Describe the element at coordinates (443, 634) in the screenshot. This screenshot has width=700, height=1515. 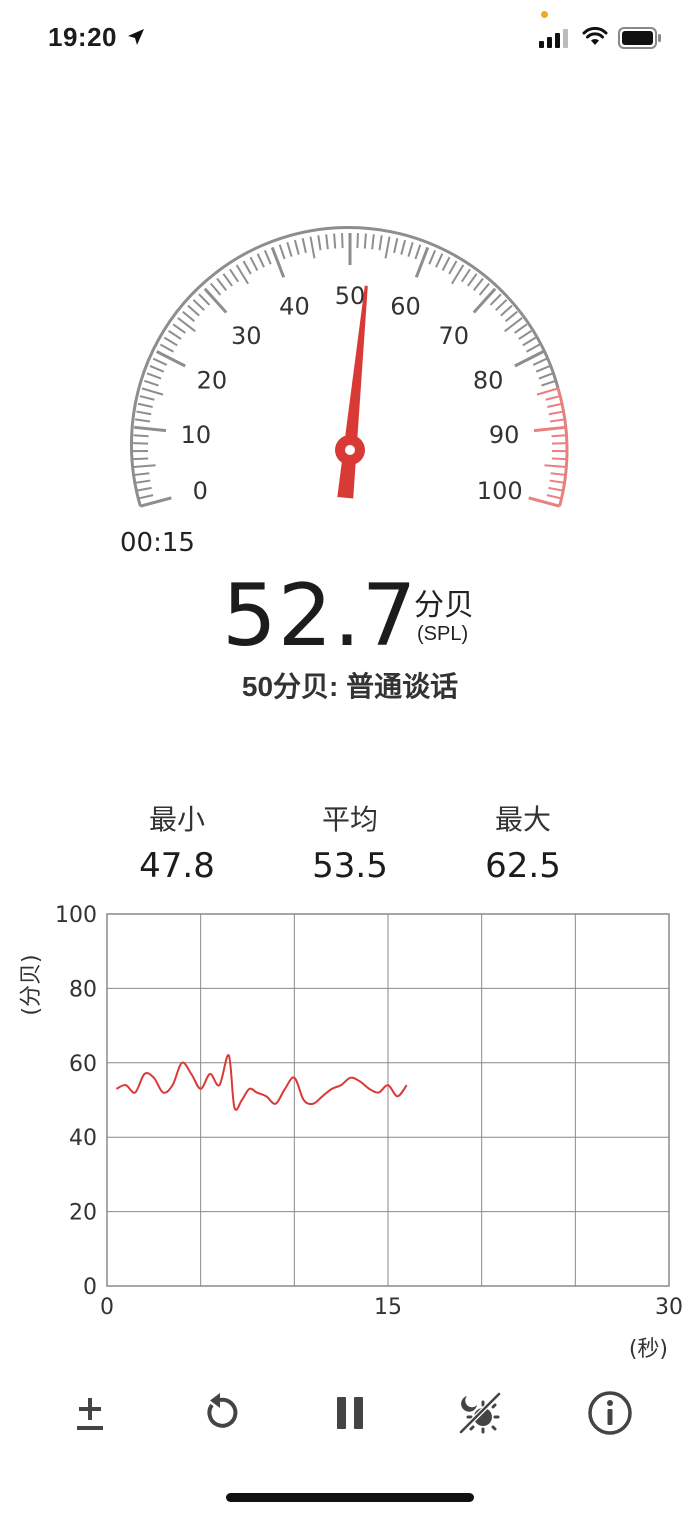
I see `db-unit-spl: (SPL)` at that location.